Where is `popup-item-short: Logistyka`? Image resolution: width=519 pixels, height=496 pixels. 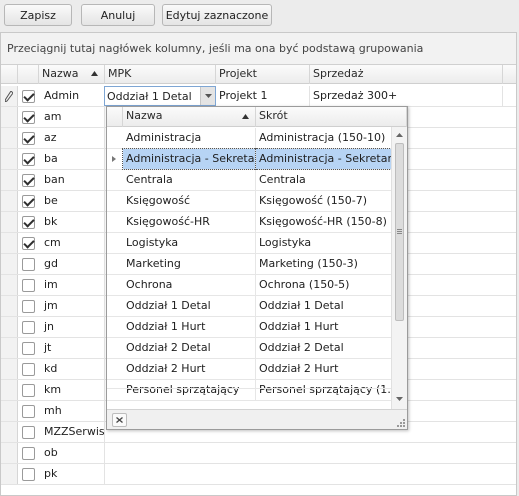 popup-item-short: Logistyka is located at coordinates (285, 242).